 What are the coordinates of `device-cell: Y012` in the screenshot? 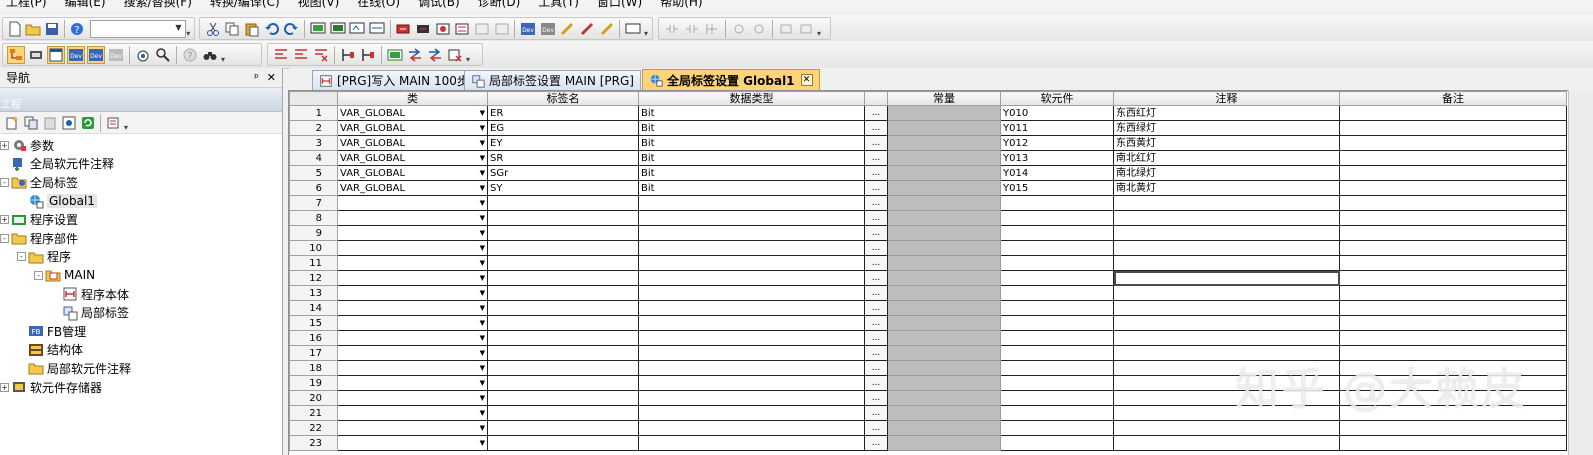 It's located at (1057, 143).